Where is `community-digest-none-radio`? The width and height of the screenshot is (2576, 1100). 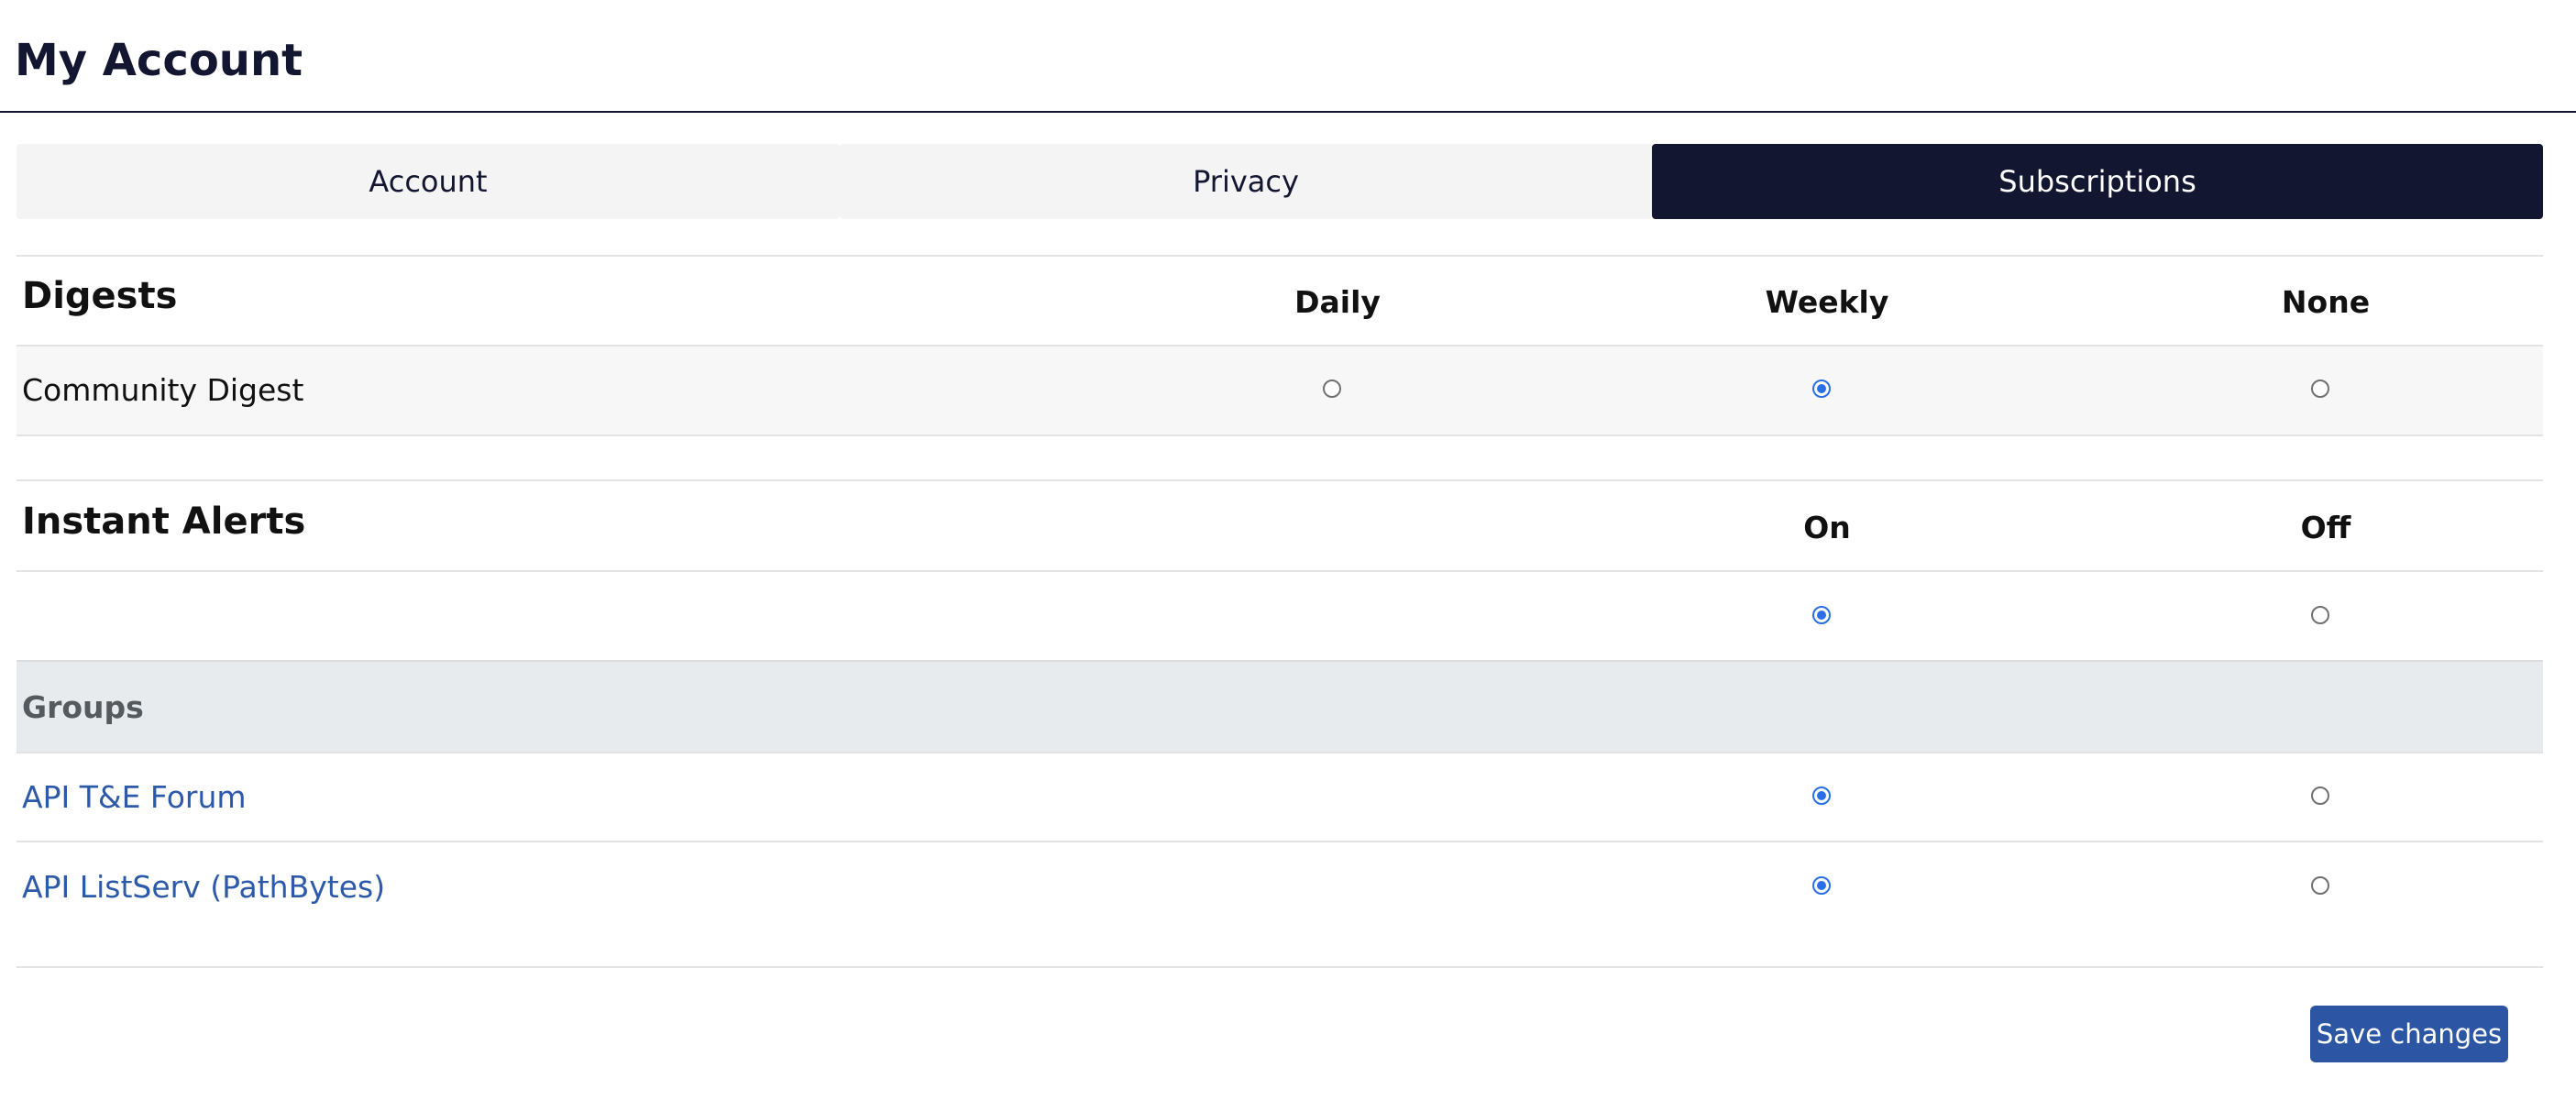 community-digest-none-radio is located at coordinates (2320, 389).